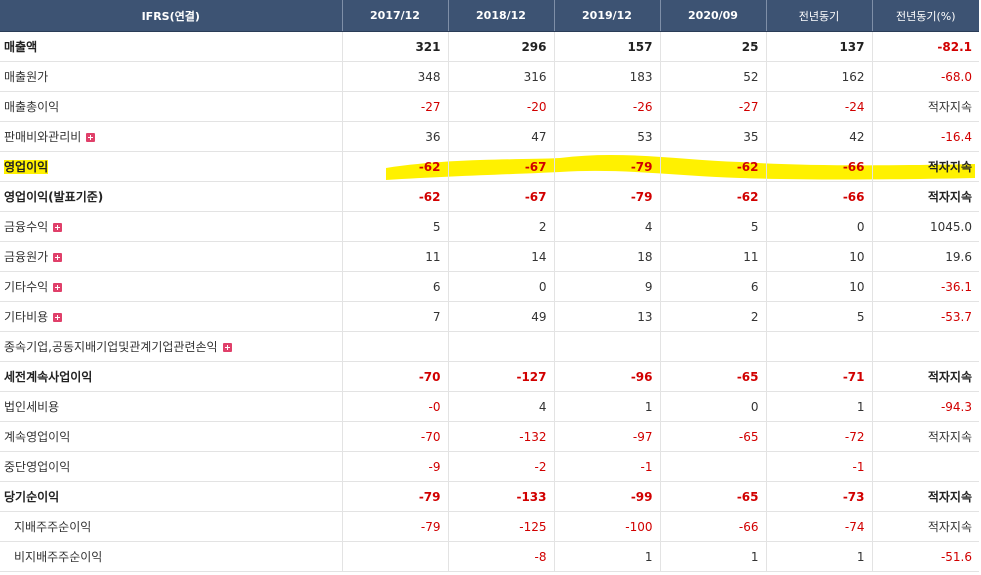  What do you see at coordinates (818, 376) in the screenshot?
I see `table-cell: -71` at bounding box center [818, 376].